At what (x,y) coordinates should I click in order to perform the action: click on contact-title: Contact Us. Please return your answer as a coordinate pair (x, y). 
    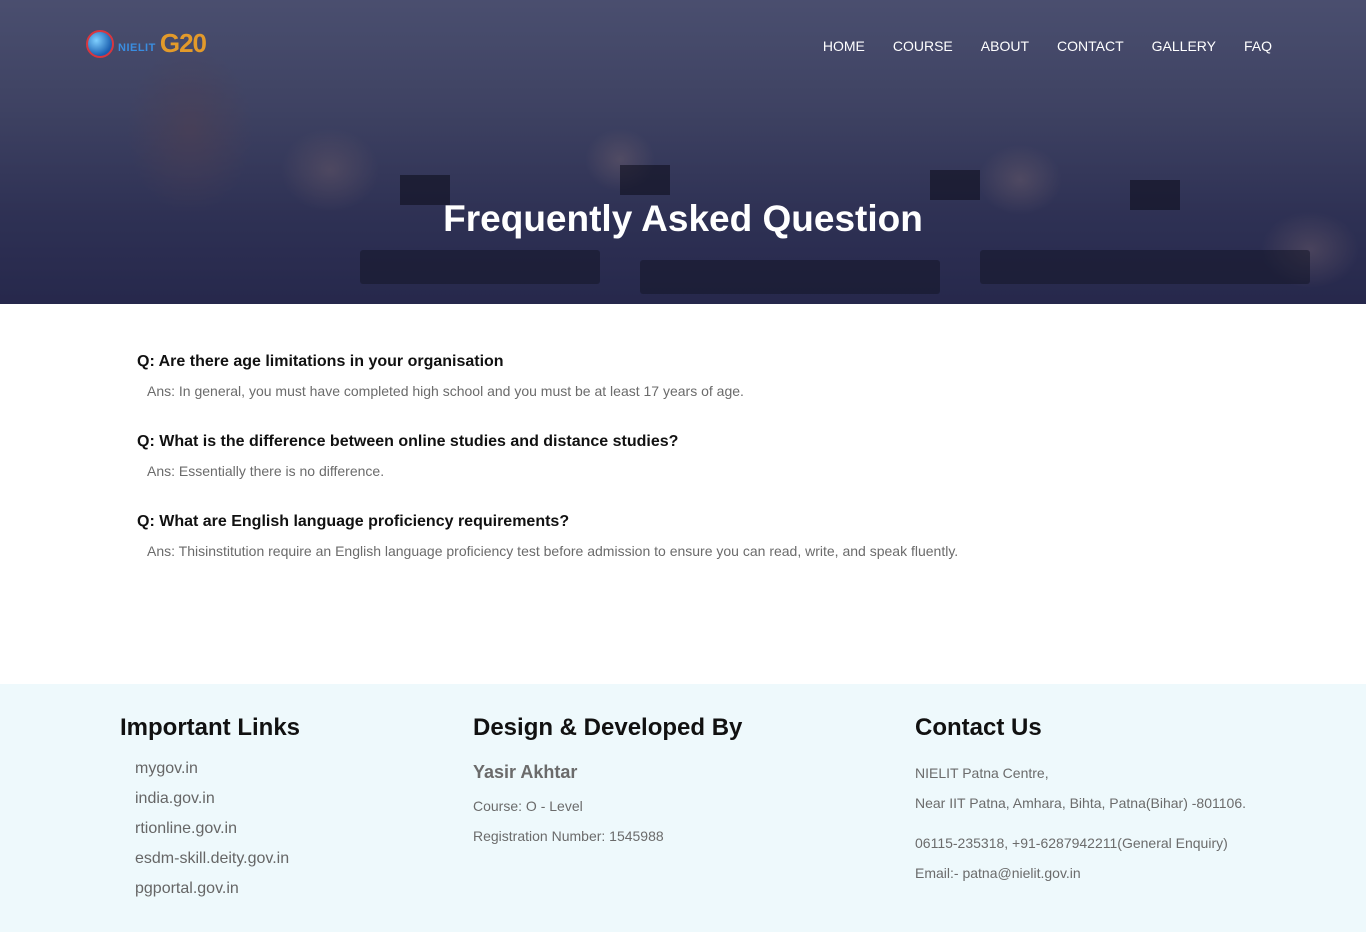
    Looking at the image, I should click on (978, 727).